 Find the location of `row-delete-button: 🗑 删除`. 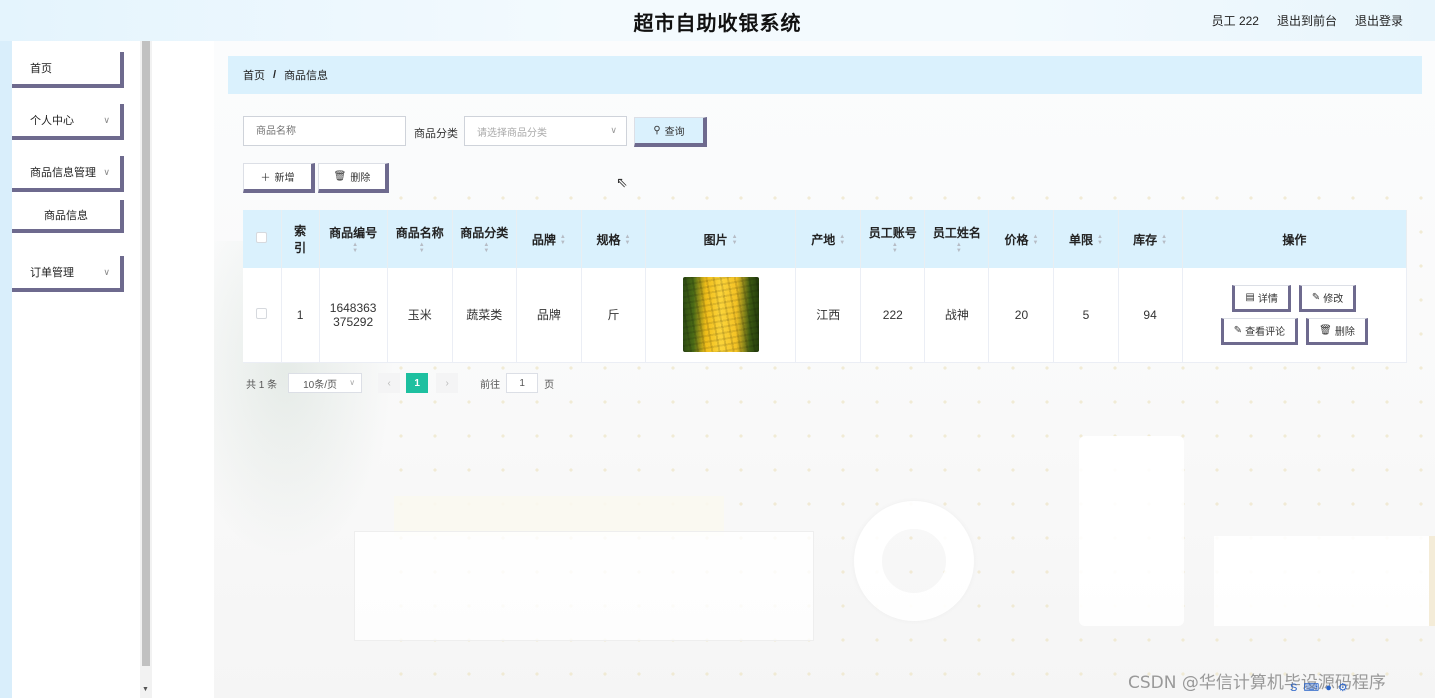

row-delete-button: 🗑 删除 is located at coordinates (1337, 331).